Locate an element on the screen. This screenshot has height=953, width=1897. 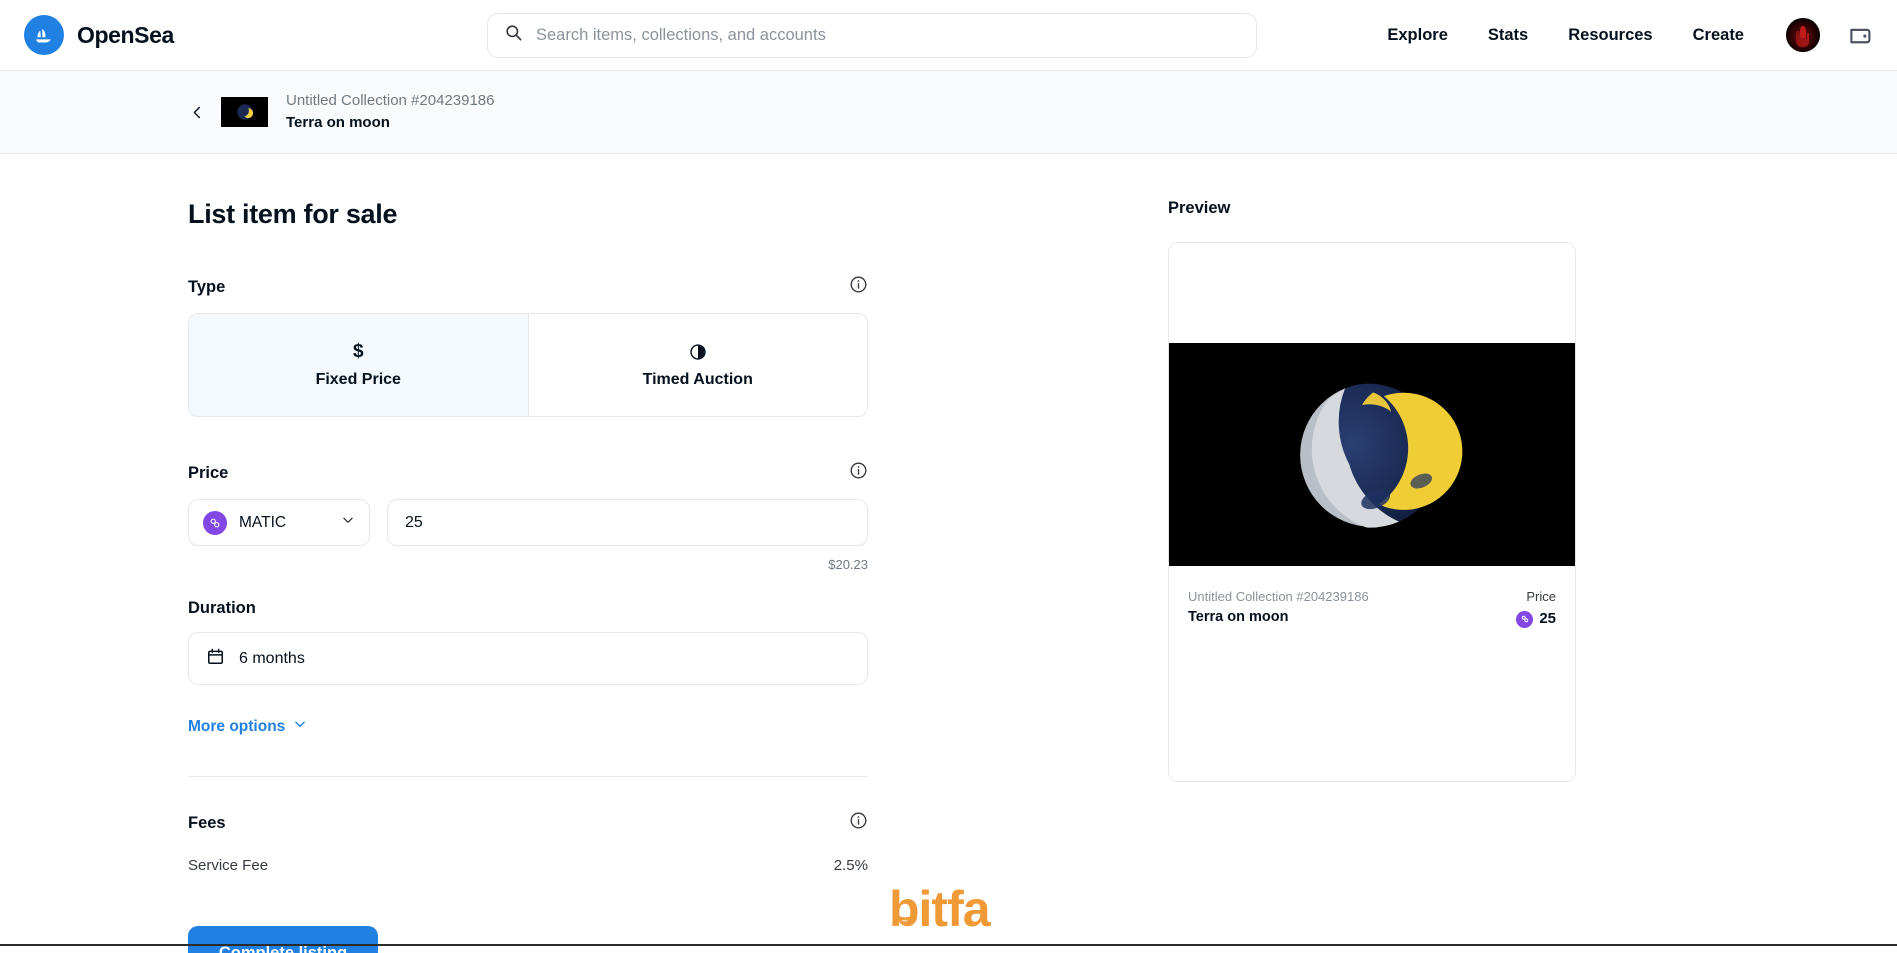
preview-card-top-space is located at coordinates (1372, 293).